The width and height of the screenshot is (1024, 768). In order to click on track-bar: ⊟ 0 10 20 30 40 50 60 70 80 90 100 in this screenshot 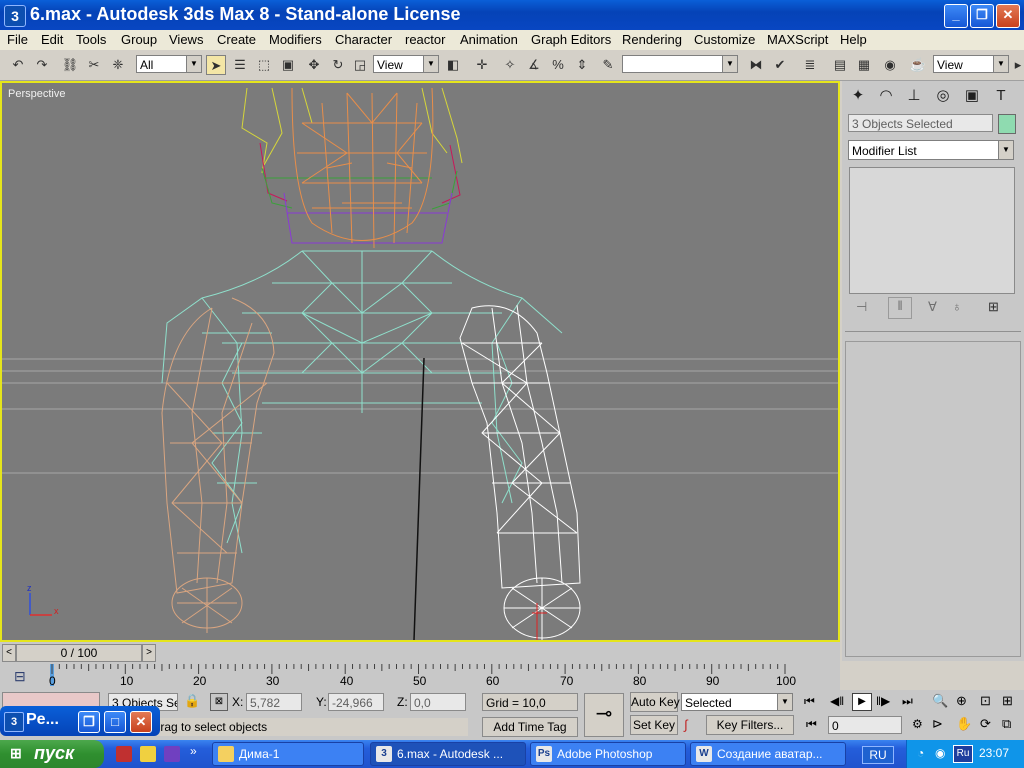, I will do `click(420, 676)`.